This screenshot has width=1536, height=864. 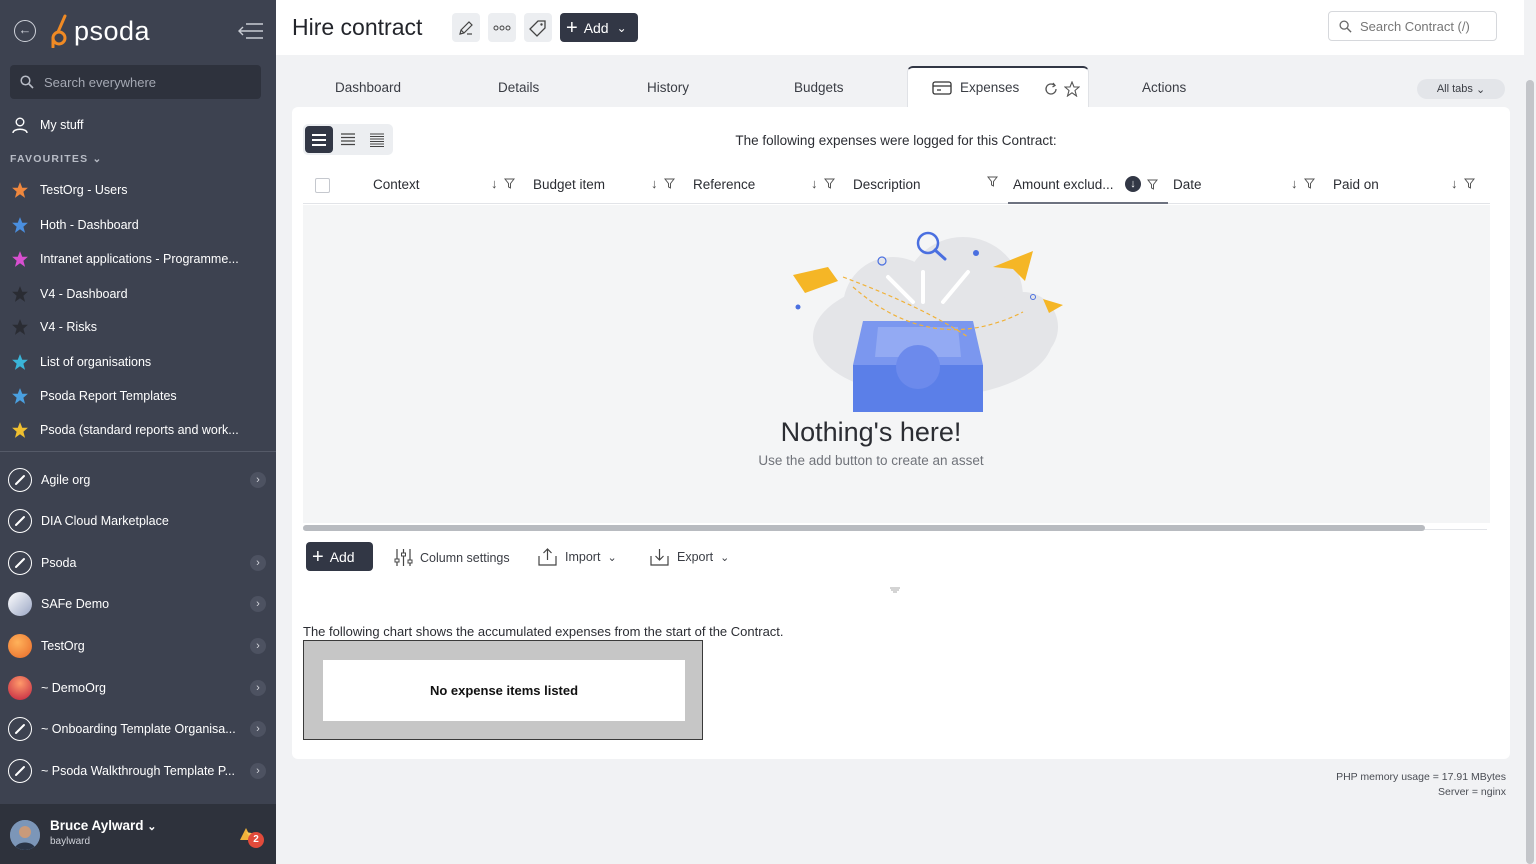 I want to click on favourite-item: Psoda Report Templates, so click(x=93, y=396).